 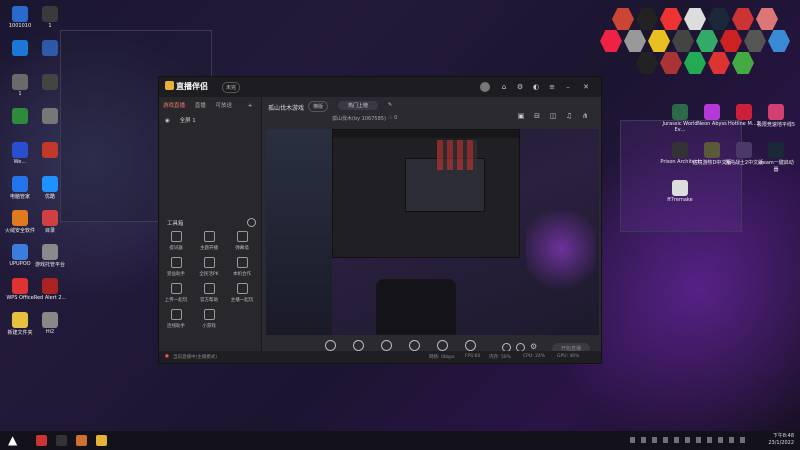 What do you see at coordinates (209, 326) in the screenshot?
I see `tool-label: 小游戏` at bounding box center [209, 326].